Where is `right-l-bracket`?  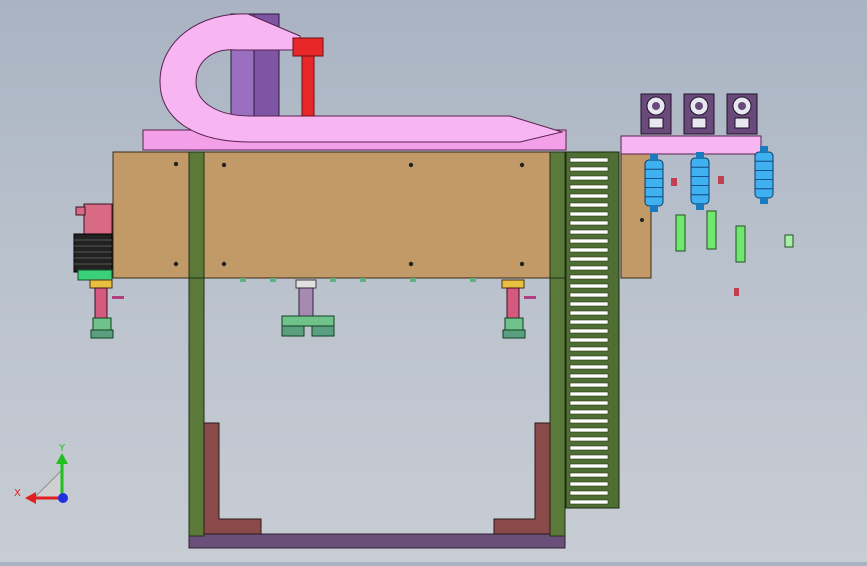
right-l-bracket is located at coordinates (522, 478).